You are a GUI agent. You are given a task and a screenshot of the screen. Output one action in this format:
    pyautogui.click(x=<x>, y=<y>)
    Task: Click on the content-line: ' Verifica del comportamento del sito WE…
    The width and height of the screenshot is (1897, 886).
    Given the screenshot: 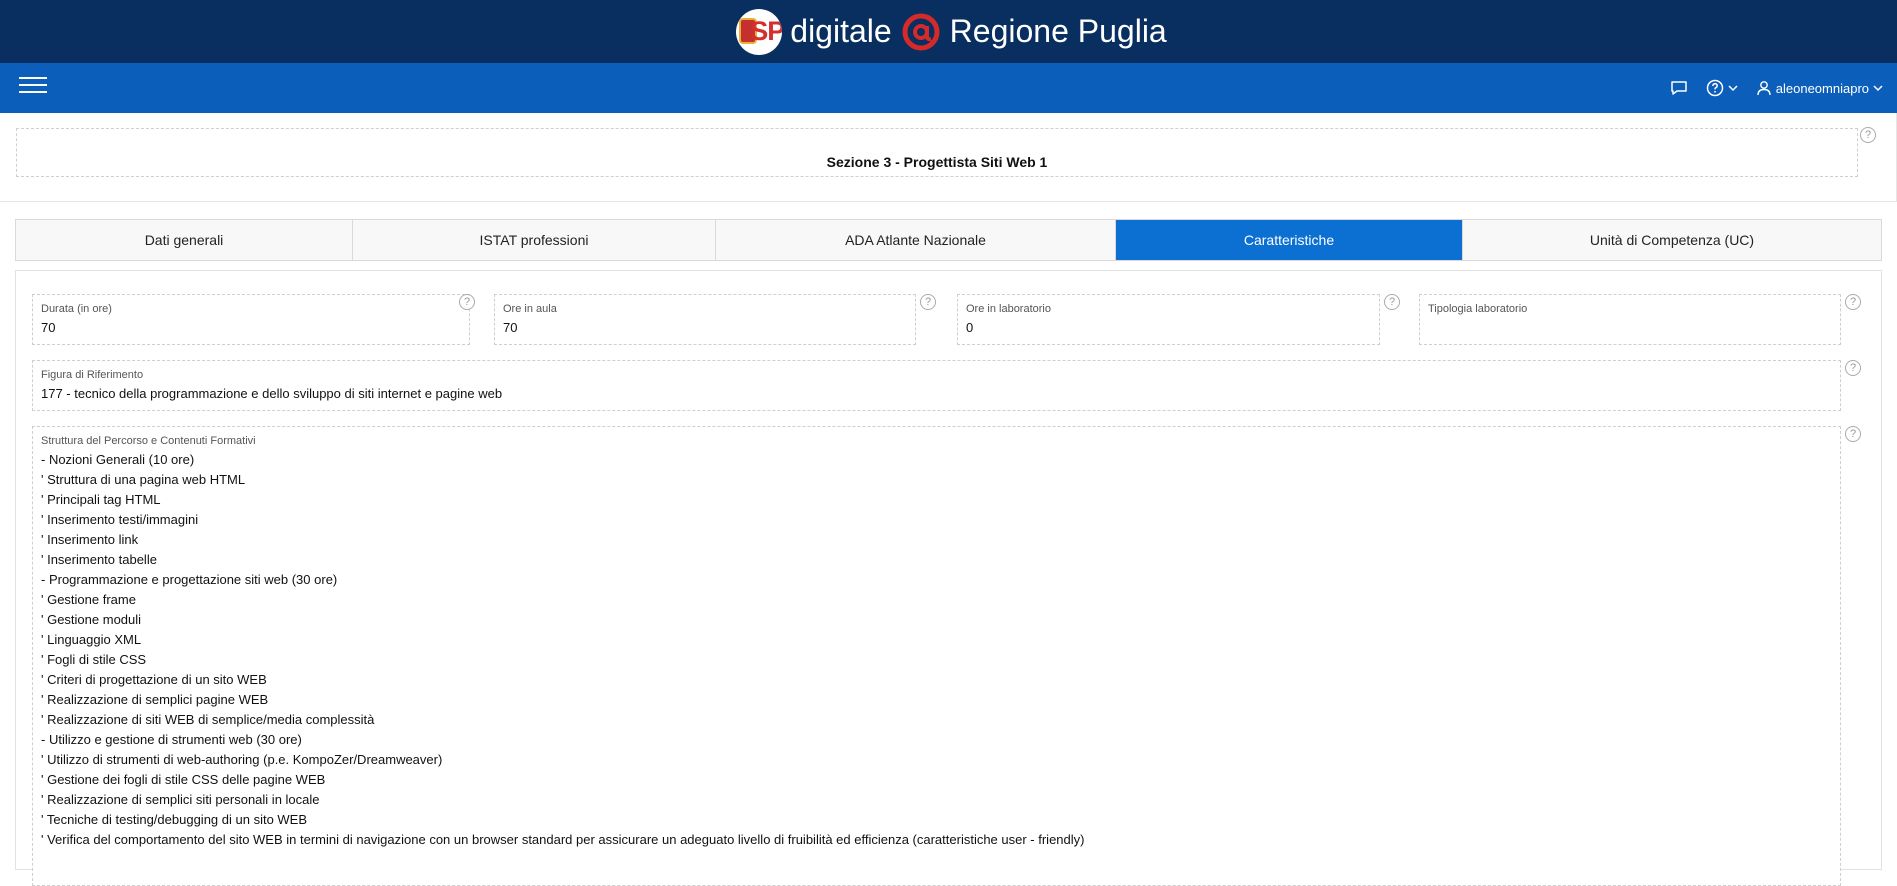 What is the action you would take?
    pyautogui.click(x=563, y=839)
    